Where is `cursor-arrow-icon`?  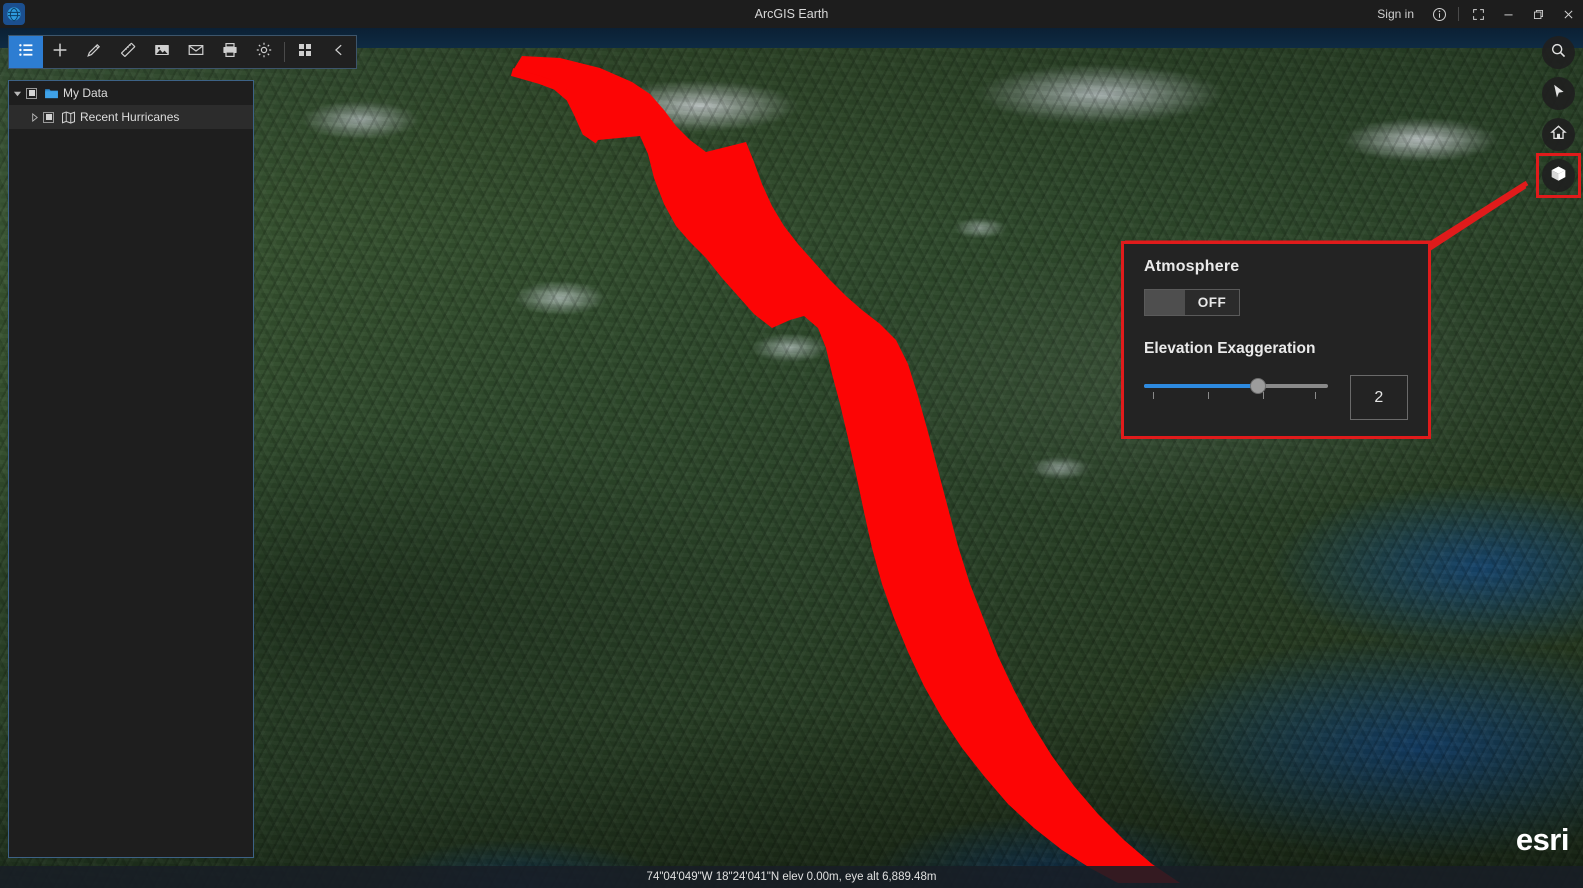 cursor-arrow-icon is located at coordinates (1558, 94).